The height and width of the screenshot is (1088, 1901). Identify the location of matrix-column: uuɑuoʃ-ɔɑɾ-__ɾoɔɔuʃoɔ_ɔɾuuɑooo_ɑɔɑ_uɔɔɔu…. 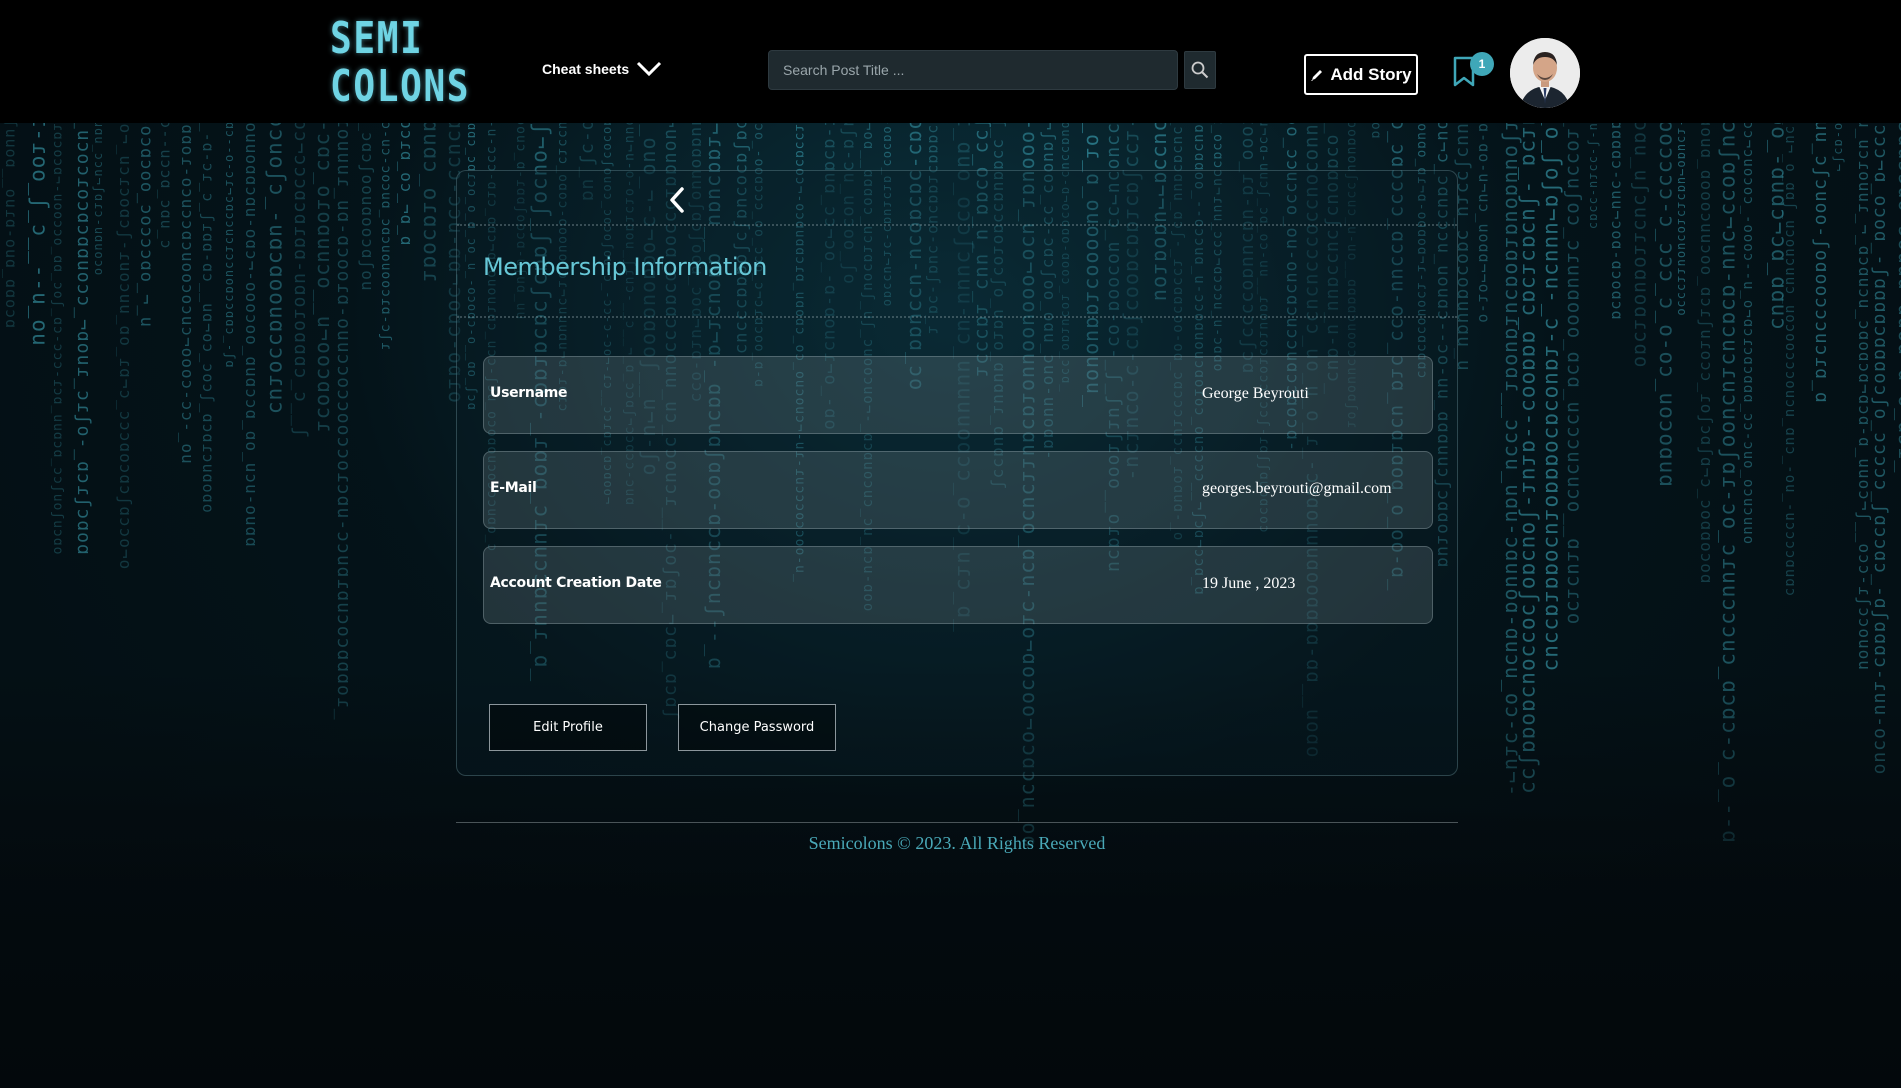
(1574, 374).